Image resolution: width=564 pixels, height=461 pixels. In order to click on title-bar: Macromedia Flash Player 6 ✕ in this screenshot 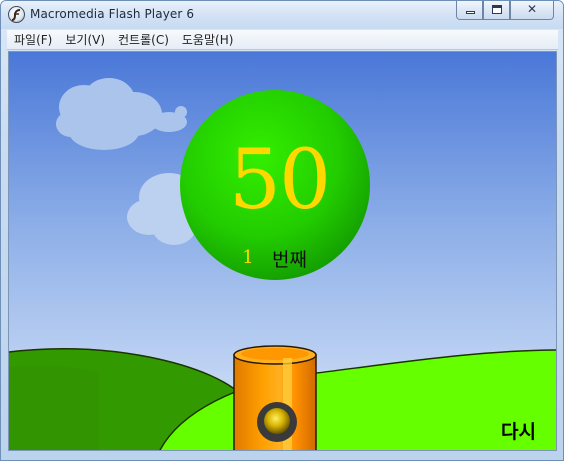, I will do `click(282, 15)`.